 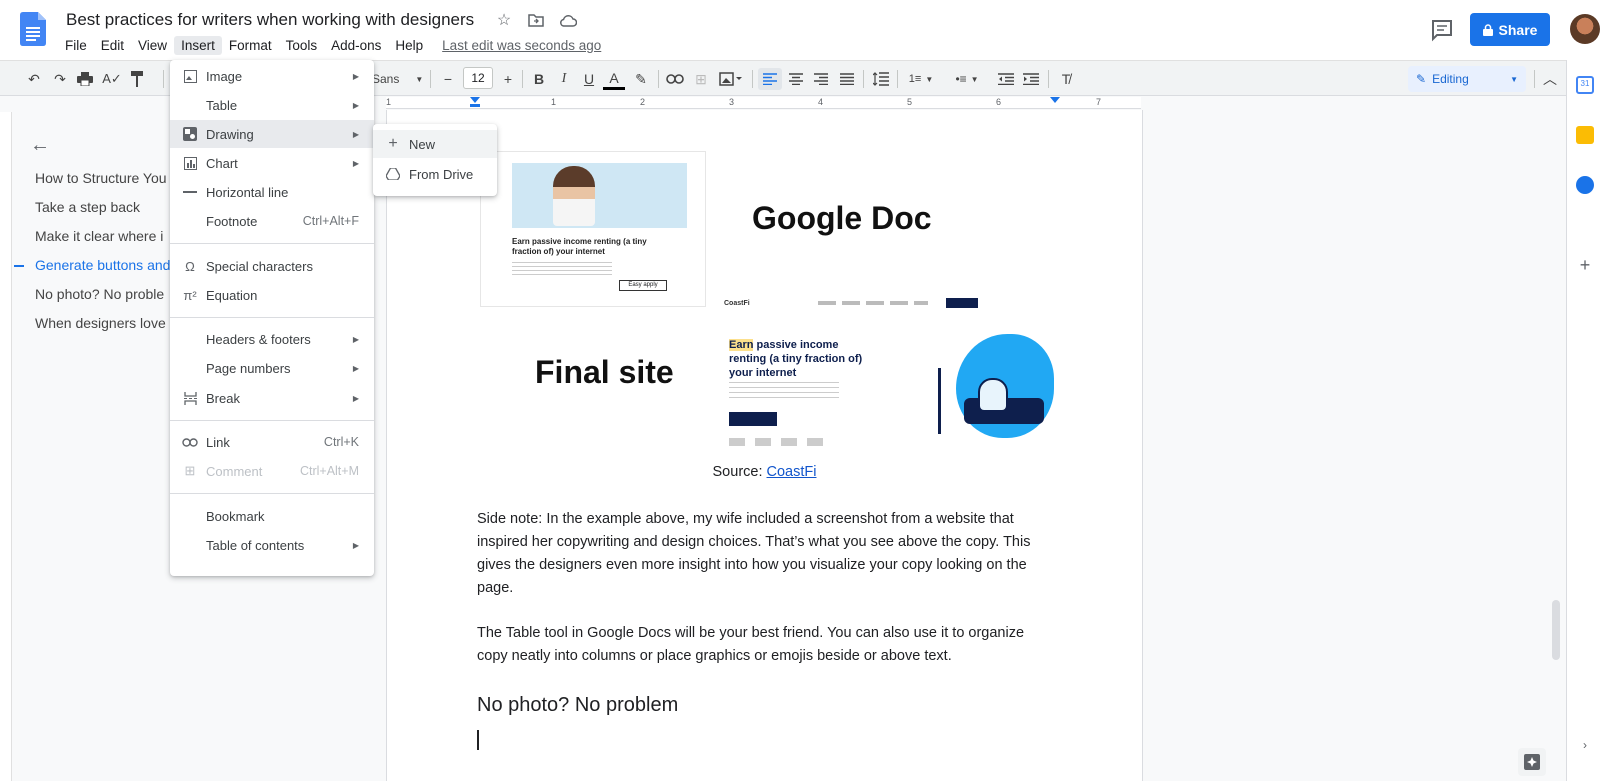 What do you see at coordinates (34, 79) in the screenshot?
I see `undo-icon: ↶` at bounding box center [34, 79].